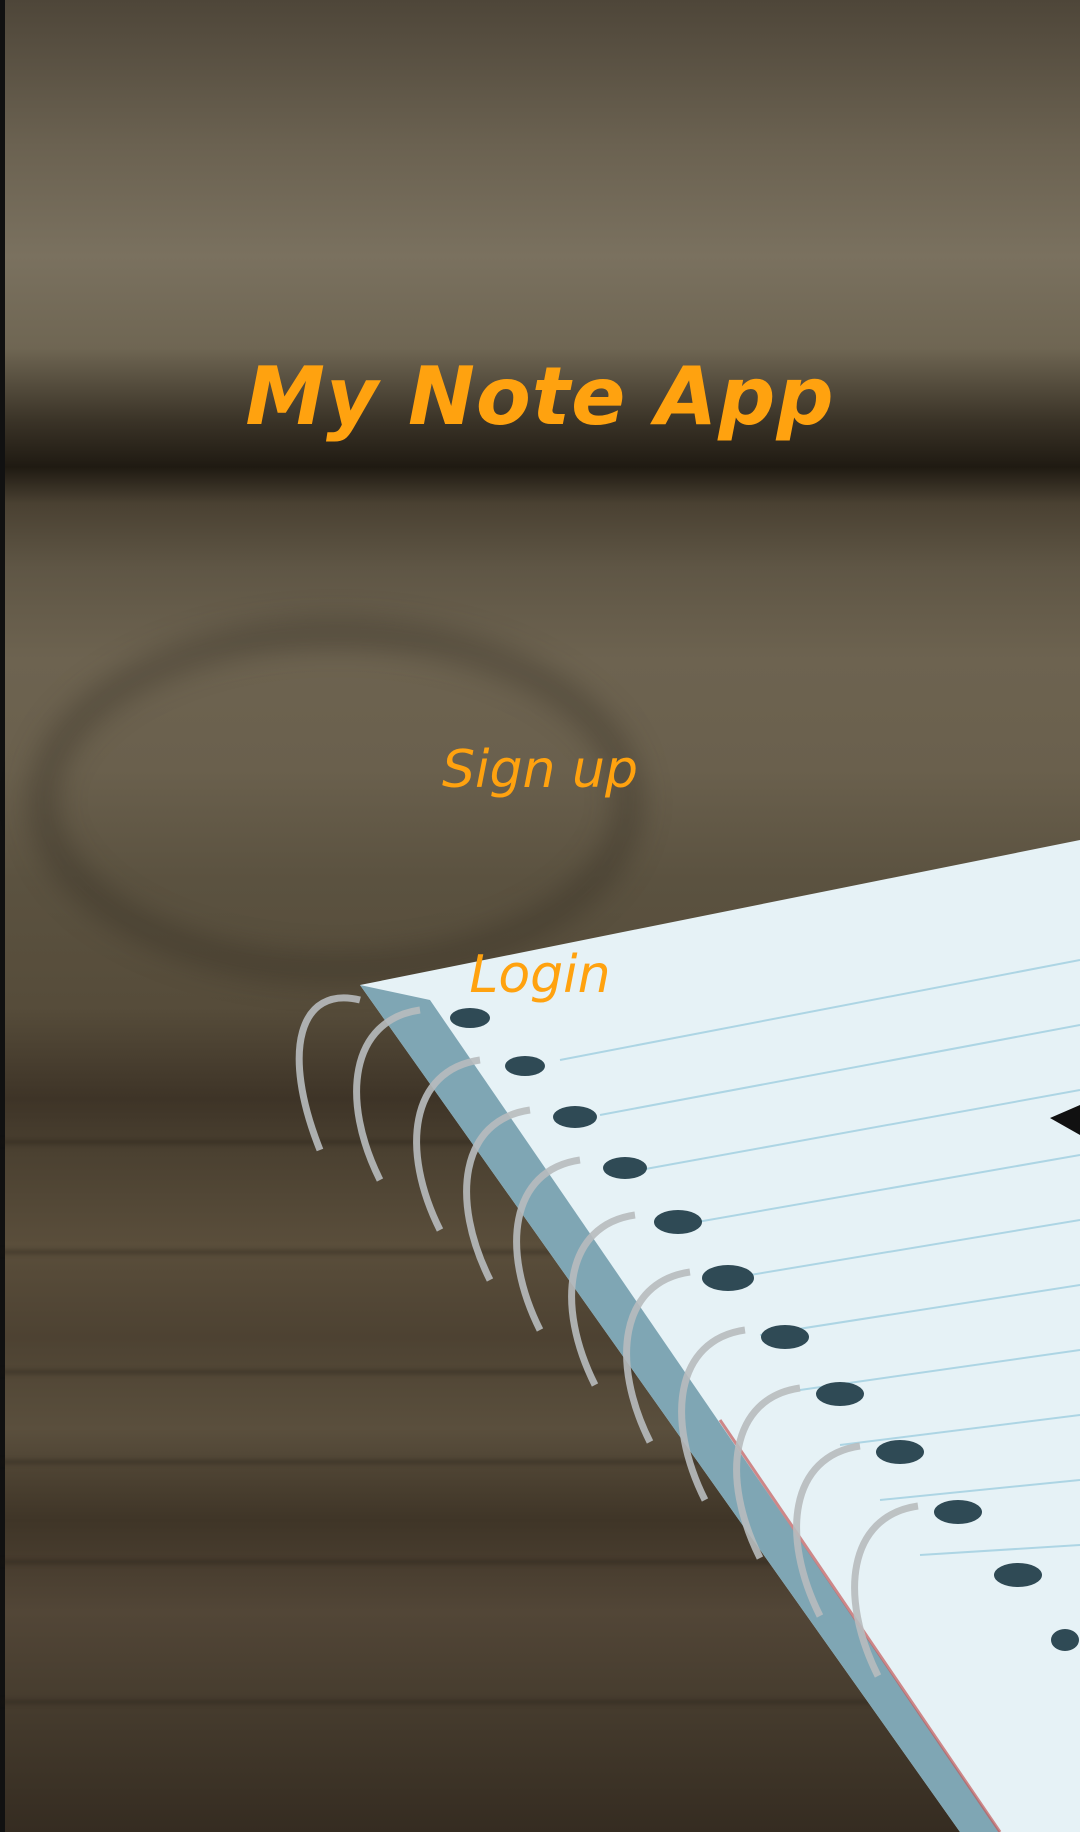  I want to click on sign-up-button: Sign up, so click(540, 770).